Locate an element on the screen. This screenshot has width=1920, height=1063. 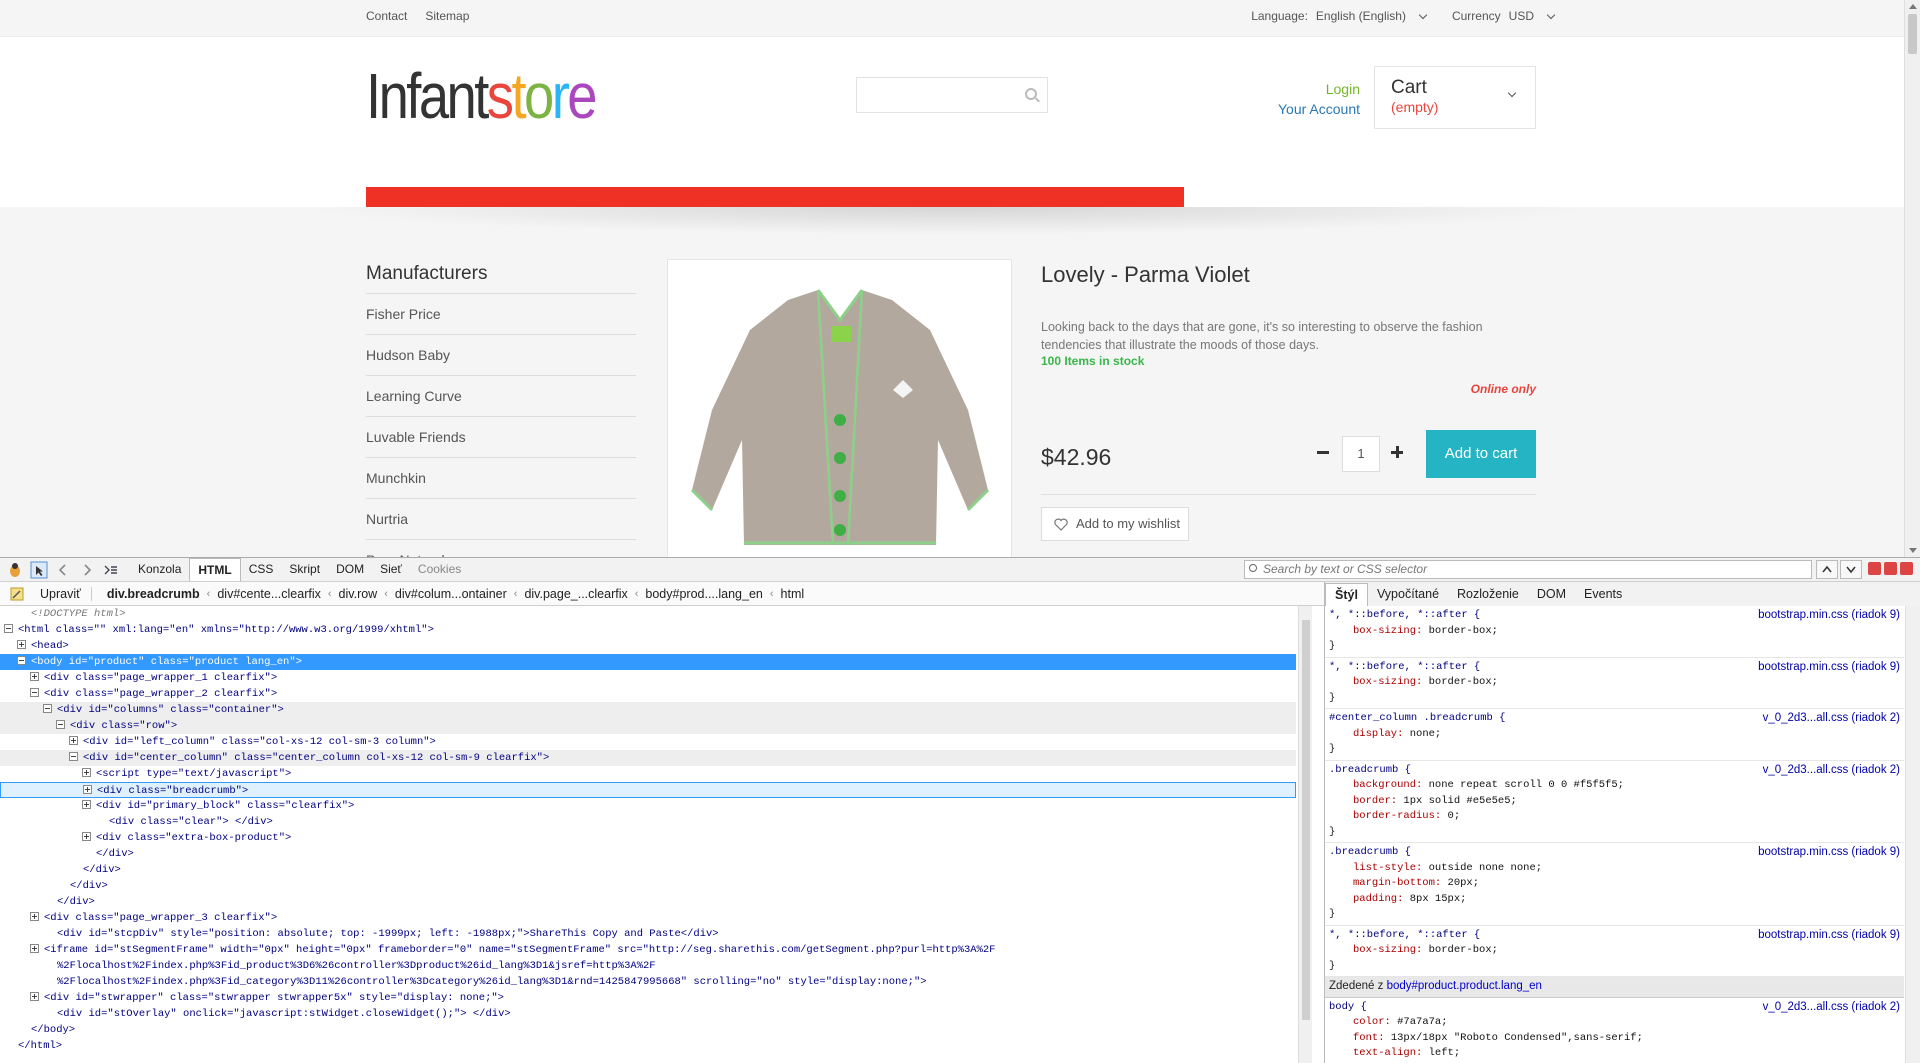
close-button is located at coordinates (1906, 568).